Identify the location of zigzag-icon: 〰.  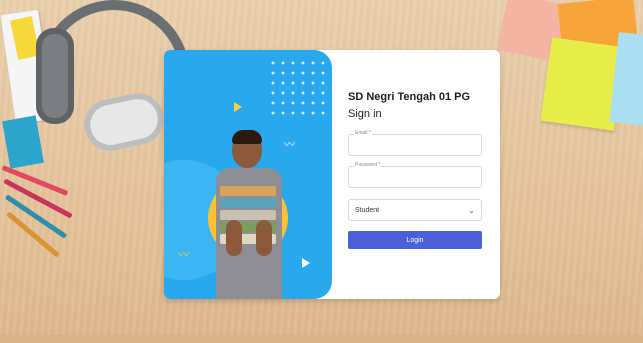
(183, 255).